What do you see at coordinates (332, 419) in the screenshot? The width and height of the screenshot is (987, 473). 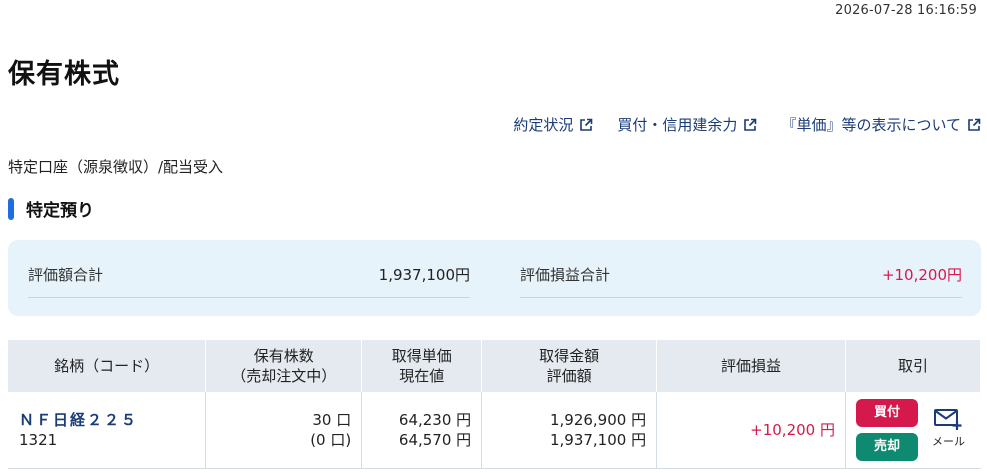 I see `qty-value: 30 口` at bounding box center [332, 419].